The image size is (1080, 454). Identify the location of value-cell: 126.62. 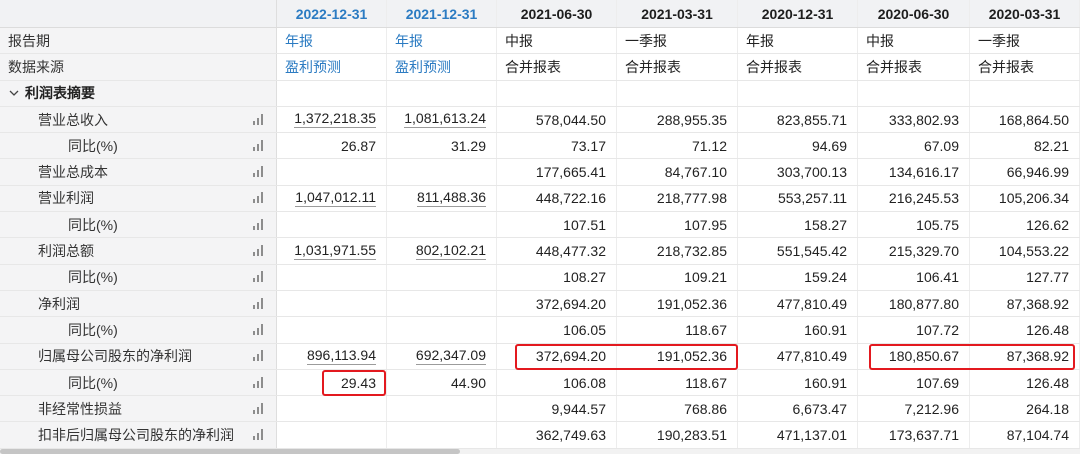
(1025, 225).